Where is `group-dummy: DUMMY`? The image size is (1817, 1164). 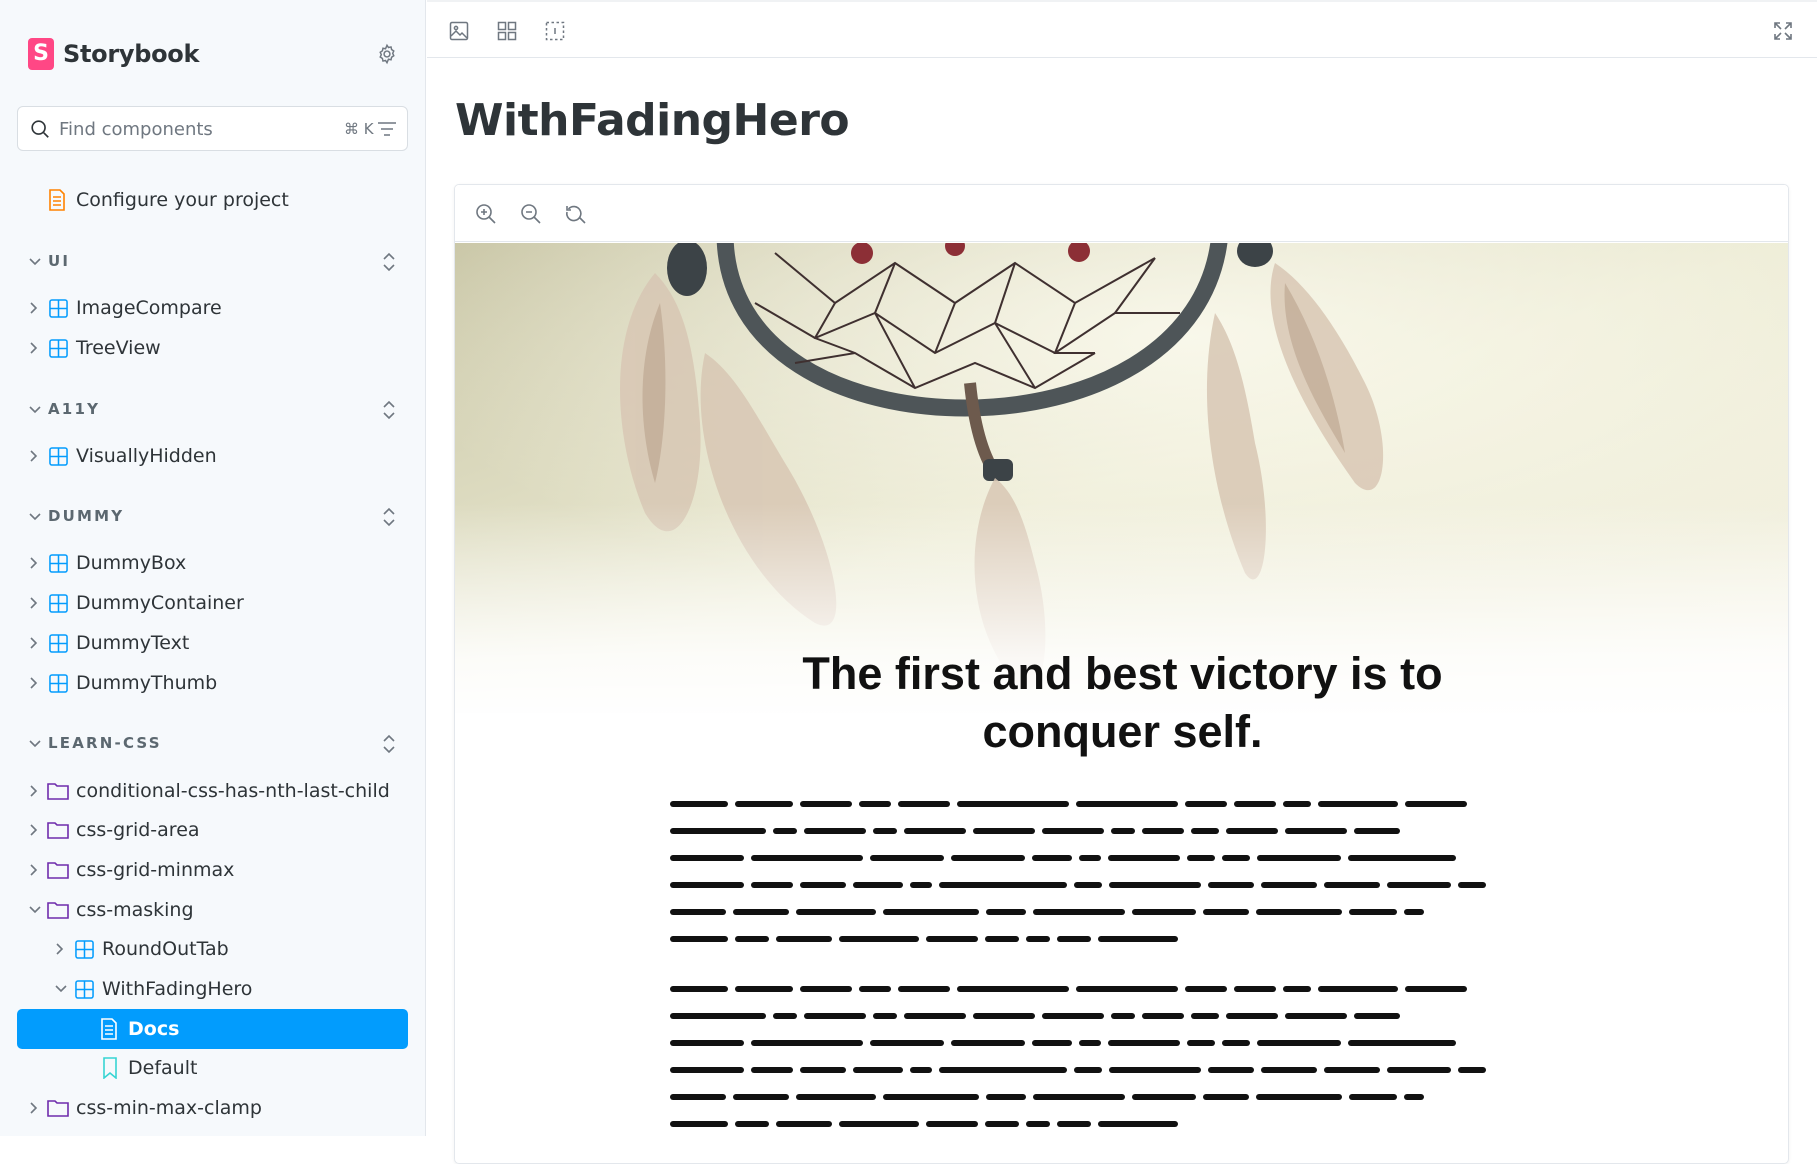 group-dummy: DUMMY is located at coordinates (213, 517).